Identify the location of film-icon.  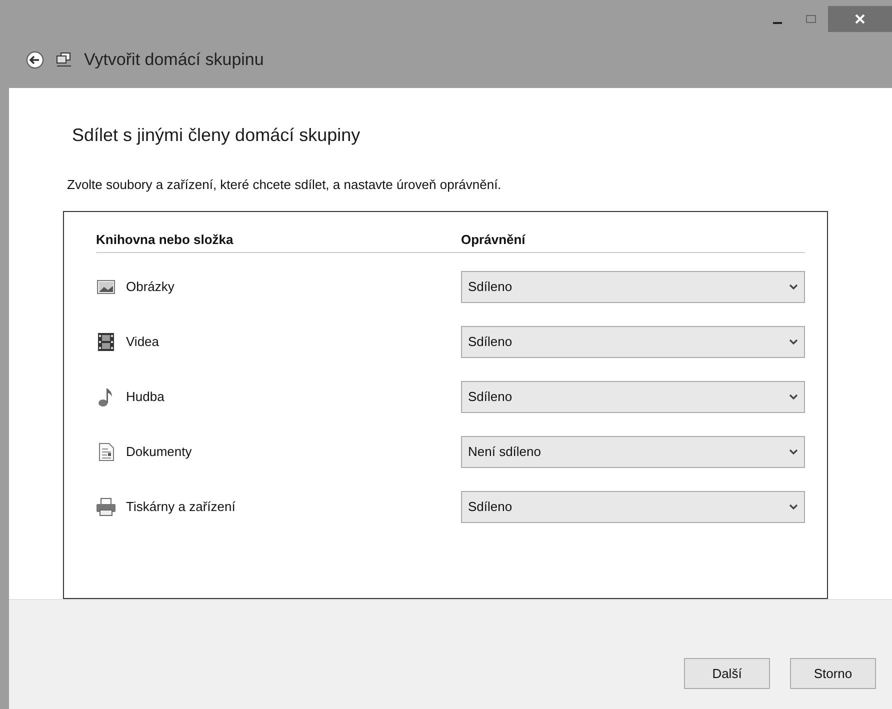
(106, 341).